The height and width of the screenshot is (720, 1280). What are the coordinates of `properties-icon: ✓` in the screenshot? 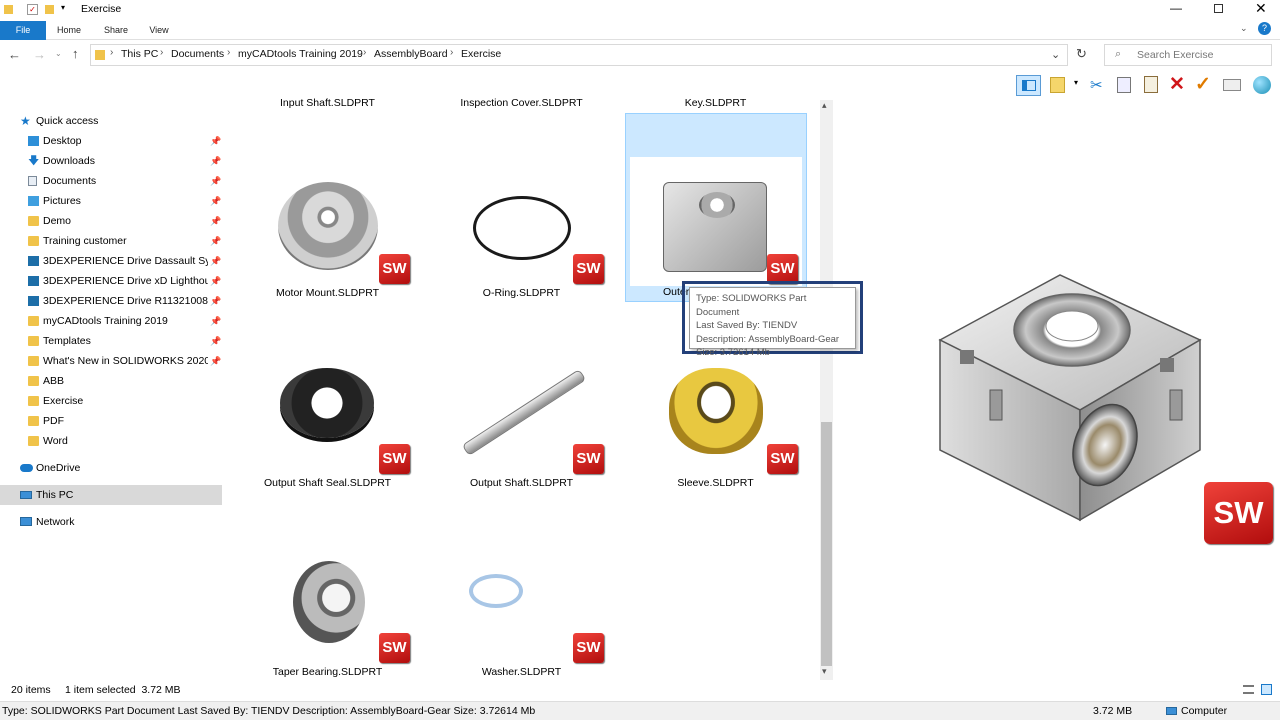 It's located at (32, 9).